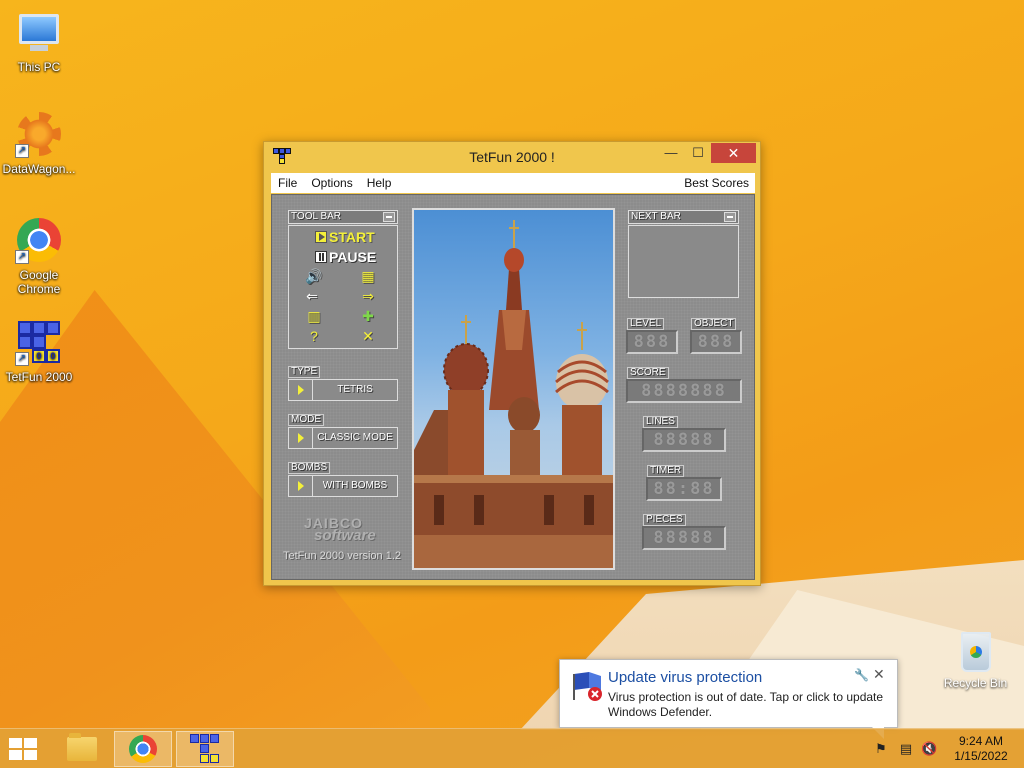 Image resolution: width=1024 pixels, height=768 pixels. Describe the element at coordinates (666, 471) in the screenshot. I see `timer-label: TIMER` at that location.